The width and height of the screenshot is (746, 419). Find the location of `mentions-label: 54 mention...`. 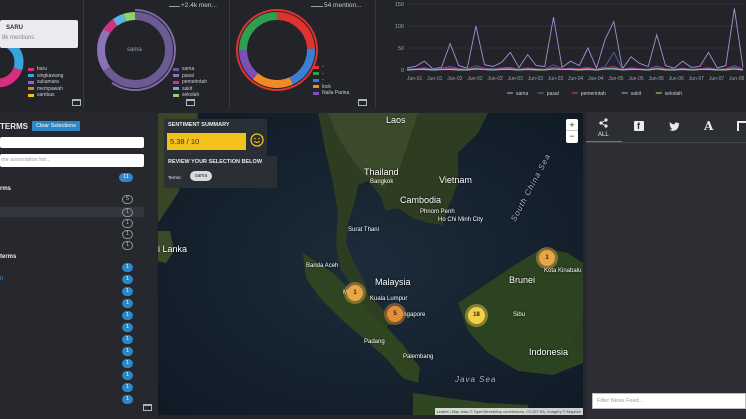

mentions-label: 54 mention... is located at coordinates (343, 5).